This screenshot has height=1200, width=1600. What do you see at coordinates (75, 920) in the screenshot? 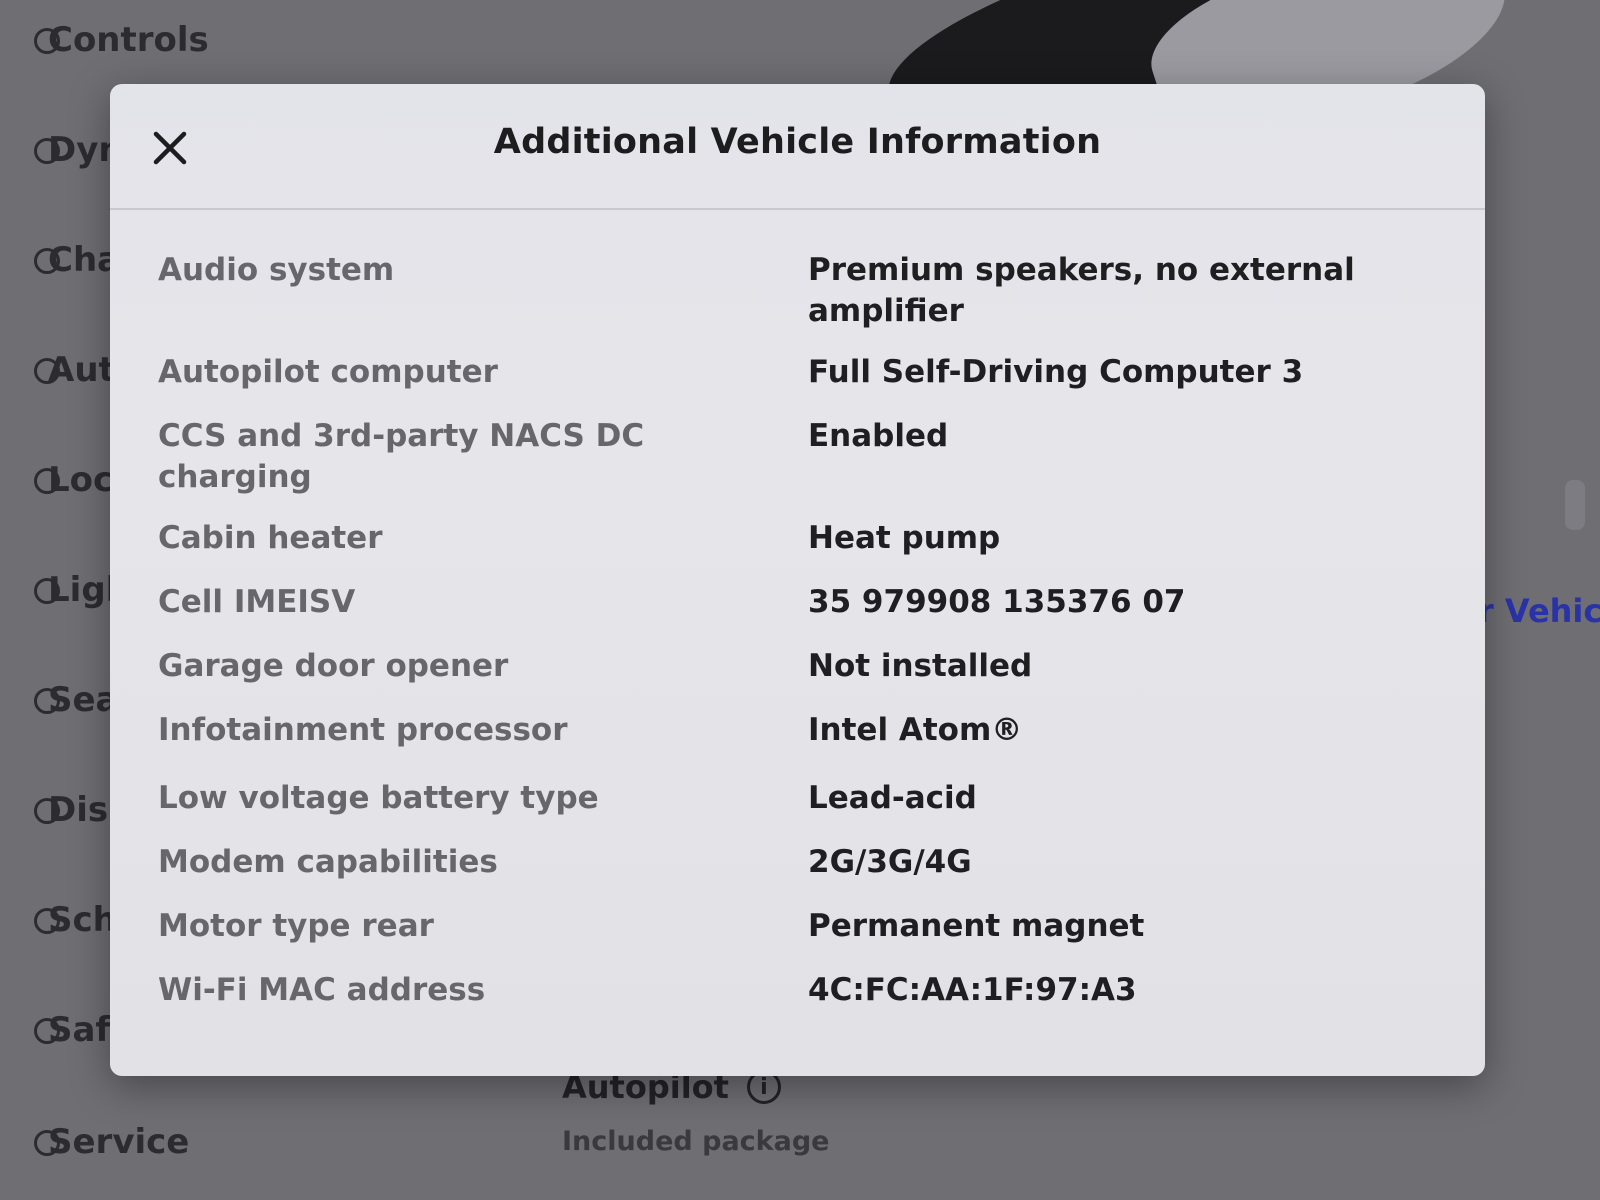
I see `sidebar-item-schedule: Sch` at bounding box center [75, 920].